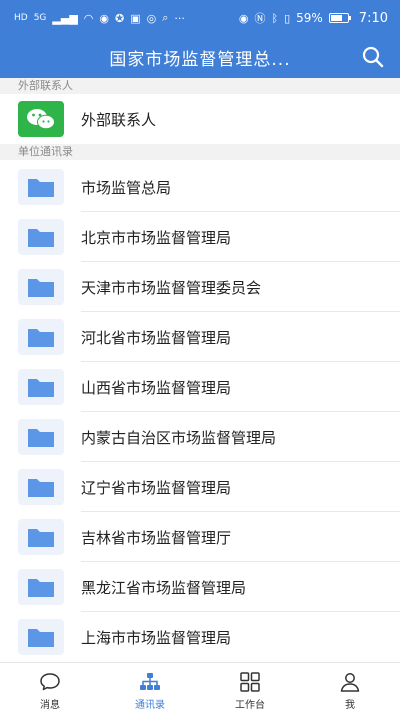 This screenshot has height=711, width=400. Describe the element at coordinates (250, 682) in the screenshot. I see `grid-icon` at that location.